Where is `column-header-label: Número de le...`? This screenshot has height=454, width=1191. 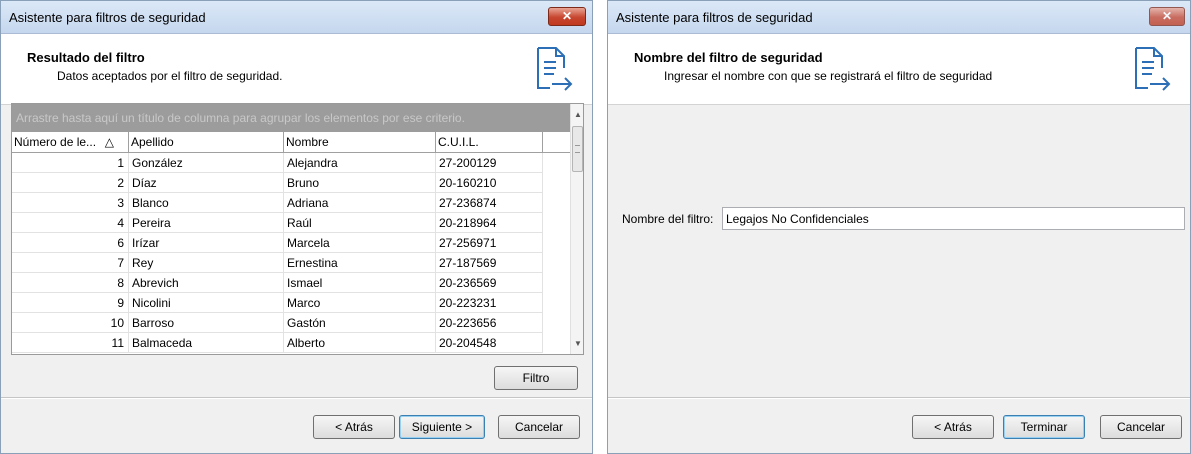
column-header-label: Número de le... is located at coordinates (55, 142).